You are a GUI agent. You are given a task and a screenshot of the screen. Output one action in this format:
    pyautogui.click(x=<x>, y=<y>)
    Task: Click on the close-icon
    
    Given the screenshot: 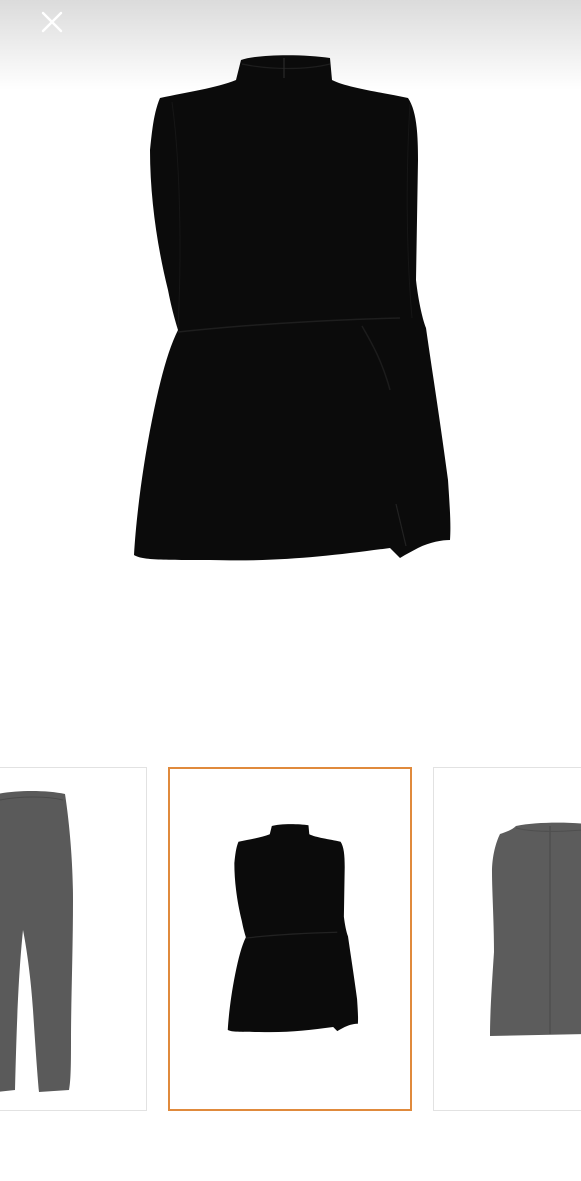 What is the action you would take?
    pyautogui.click(x=52, y=22)
    